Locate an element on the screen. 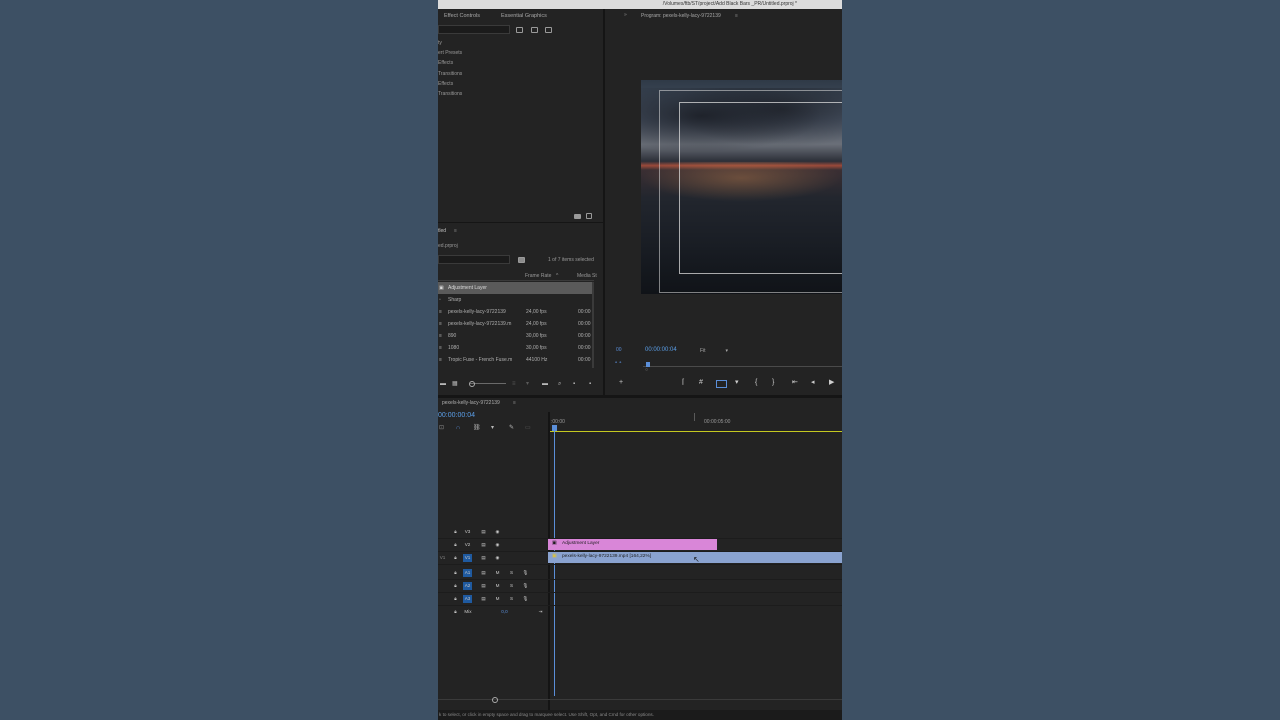  track-v3-label: V3 is located at coordinates (467, 532).